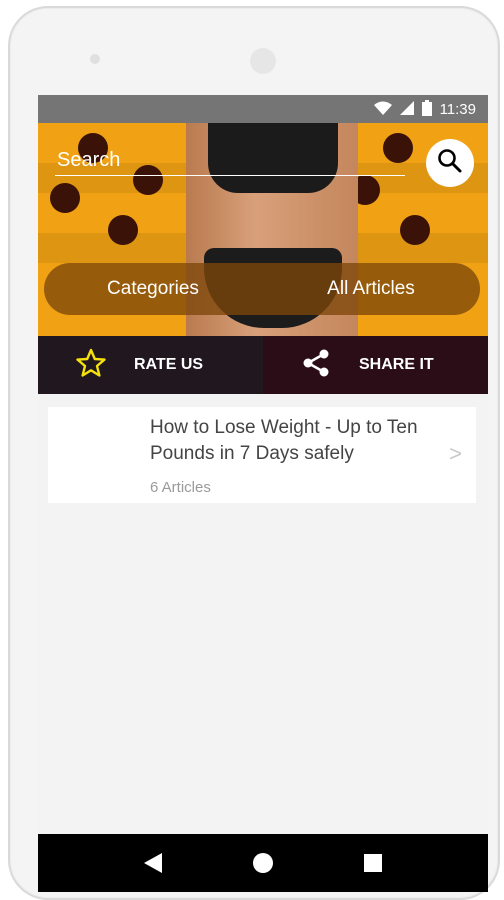  I want to click on home-icon, so click(263, 863).